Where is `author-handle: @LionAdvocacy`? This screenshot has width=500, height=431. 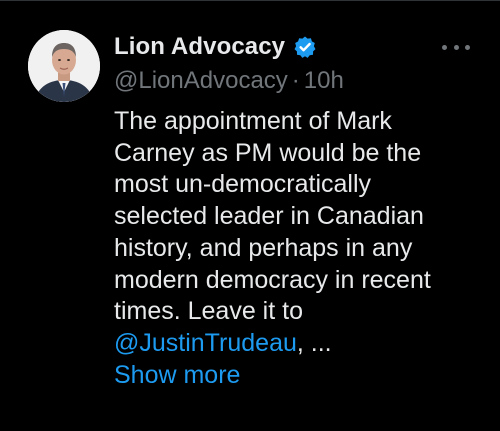 author-handle: @LionAdvocacy is located at coordinates (201, 80).